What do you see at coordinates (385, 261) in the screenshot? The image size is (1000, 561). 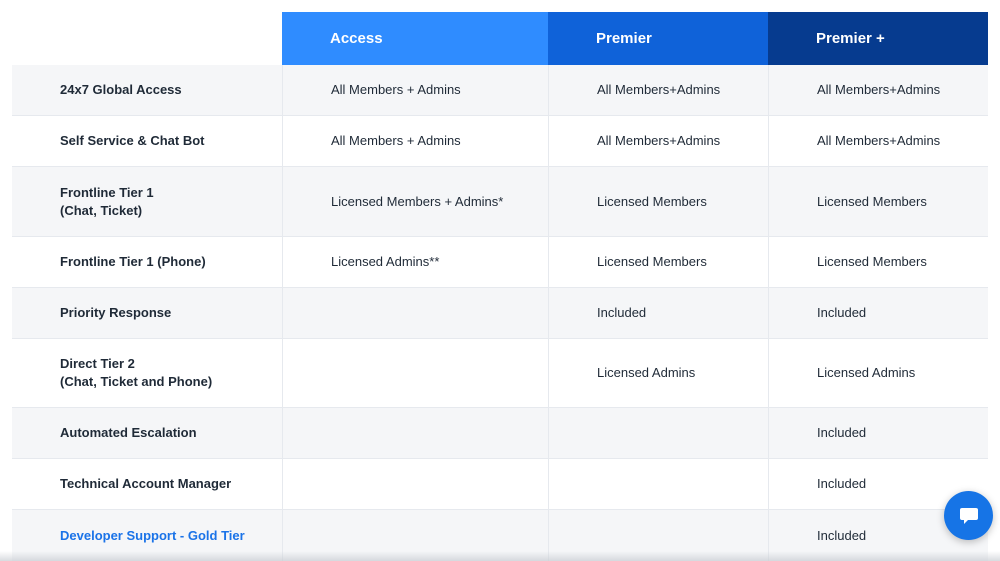 I see `access-value: Licensed Admins**` at bounding box center [385, 261].